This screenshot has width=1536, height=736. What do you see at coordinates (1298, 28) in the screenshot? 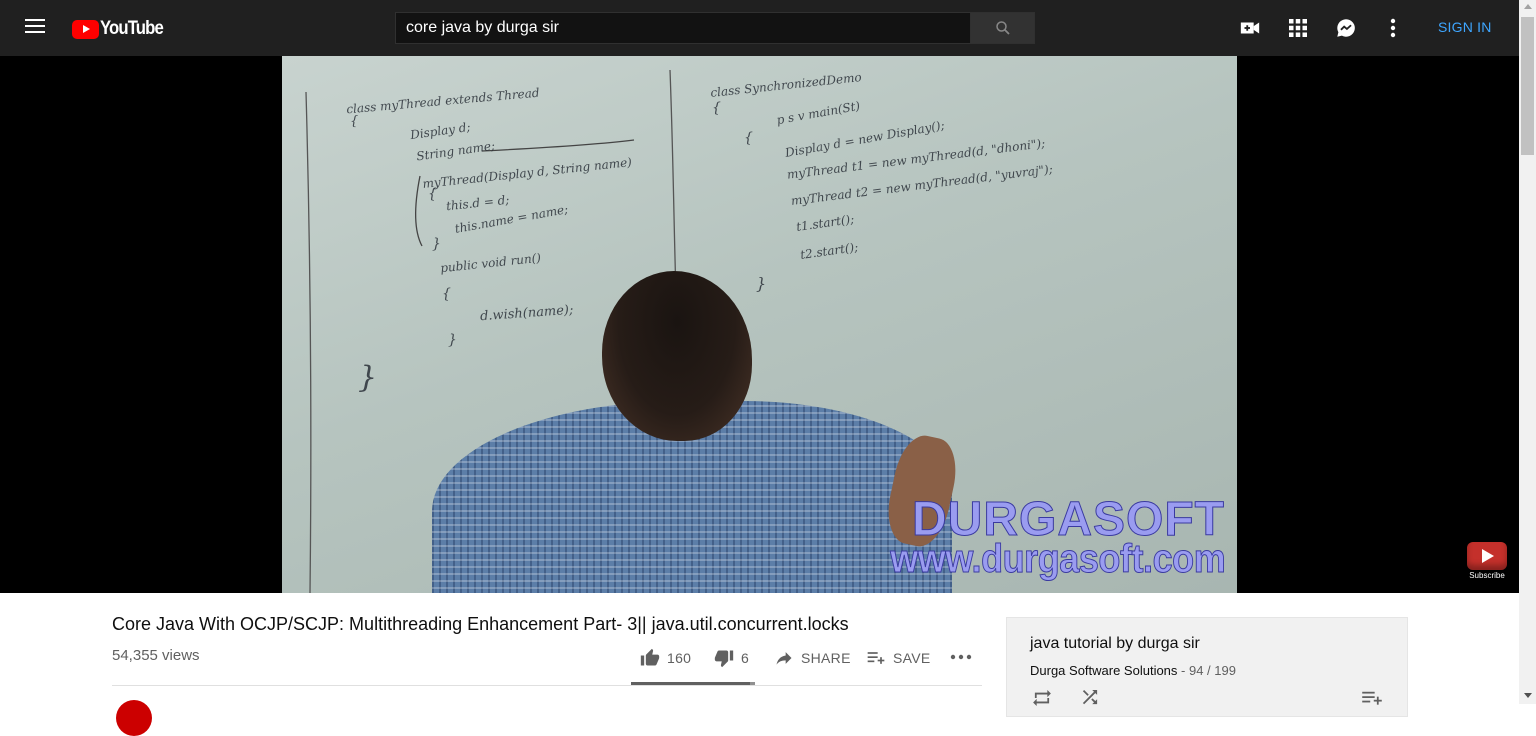
I see `apps-grid-icon` at bounding box center [1298, 28].